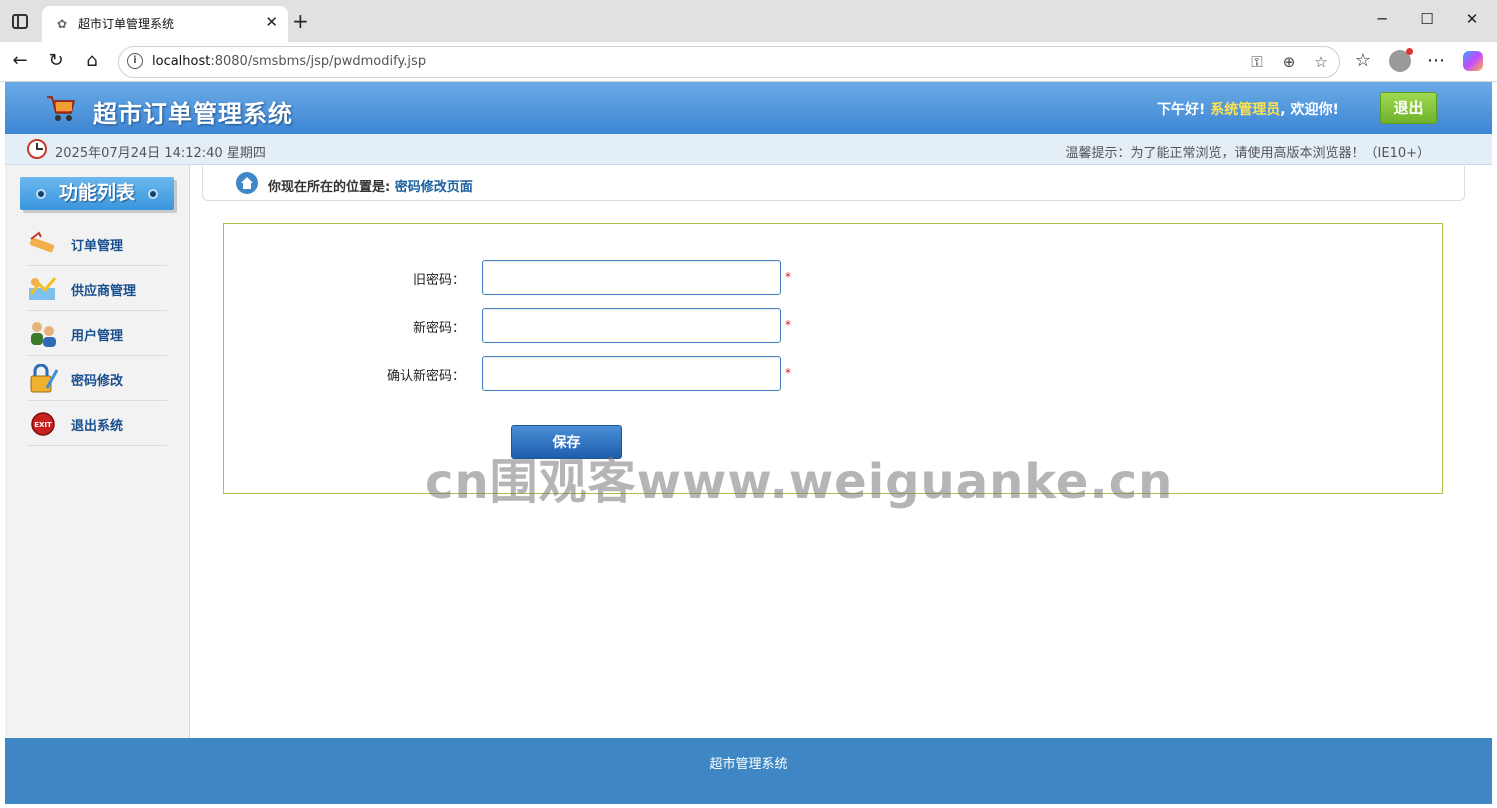 This screenshot has height=808, width=1497. What do you see at coordinates (631, 325) in the screenshot?
I see `new-password-input` at bounding box center [631, 325].